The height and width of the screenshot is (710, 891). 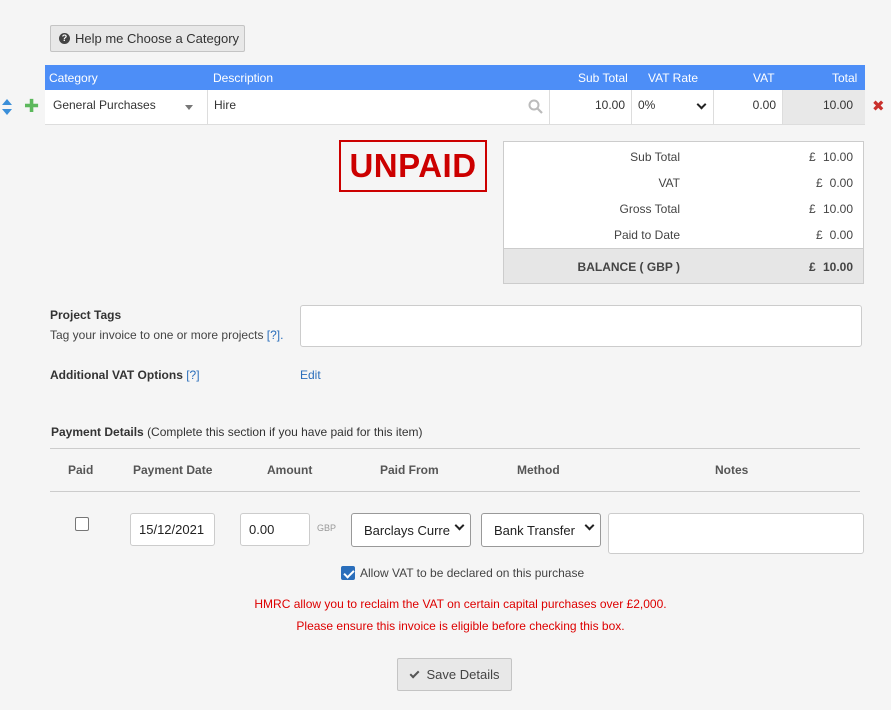 I want to click on col-paid: Paid, so click(x=81, y=470).